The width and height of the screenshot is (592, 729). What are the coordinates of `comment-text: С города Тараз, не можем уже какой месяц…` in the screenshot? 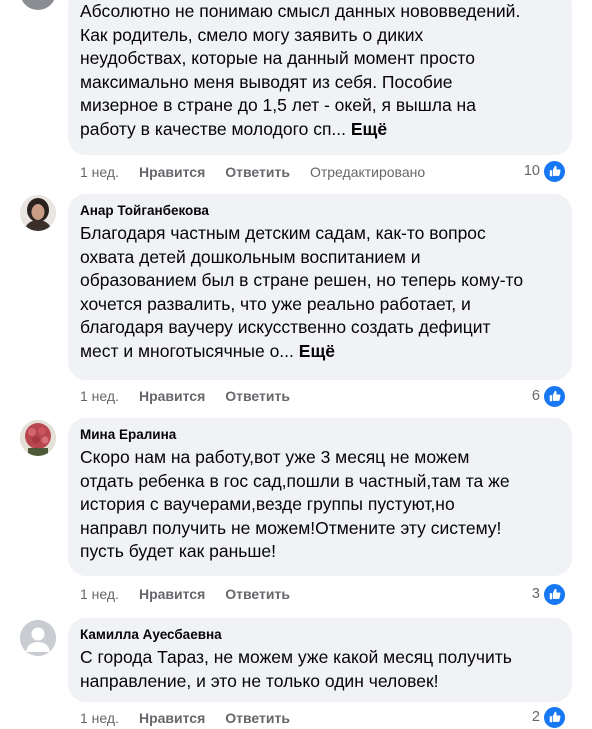 It's located at (296, 669).